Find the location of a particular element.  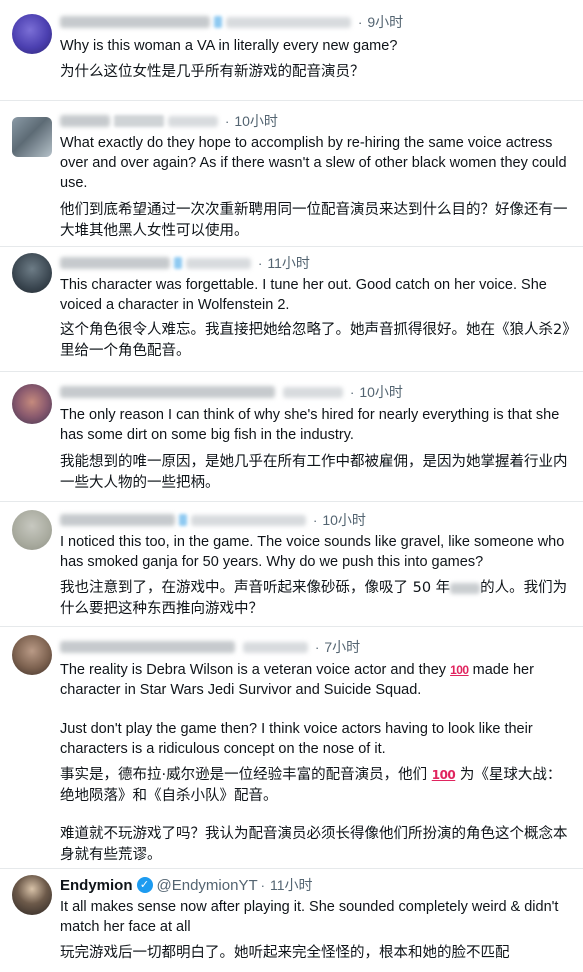

post-time: 7小时 is located at coordinates (342, 647).